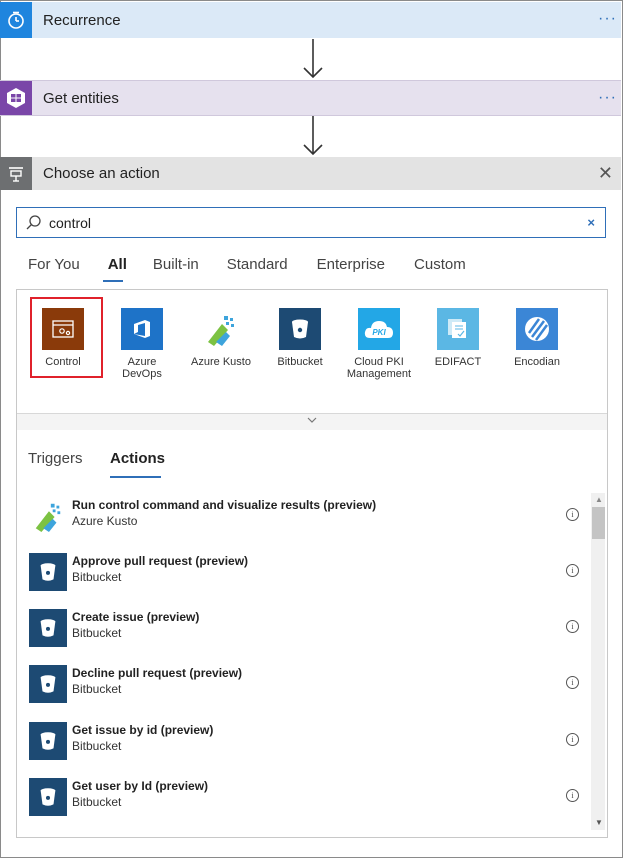  I want to click on connector-cloud-pki: PKI Cloud PKI Management, so click(379, 344).